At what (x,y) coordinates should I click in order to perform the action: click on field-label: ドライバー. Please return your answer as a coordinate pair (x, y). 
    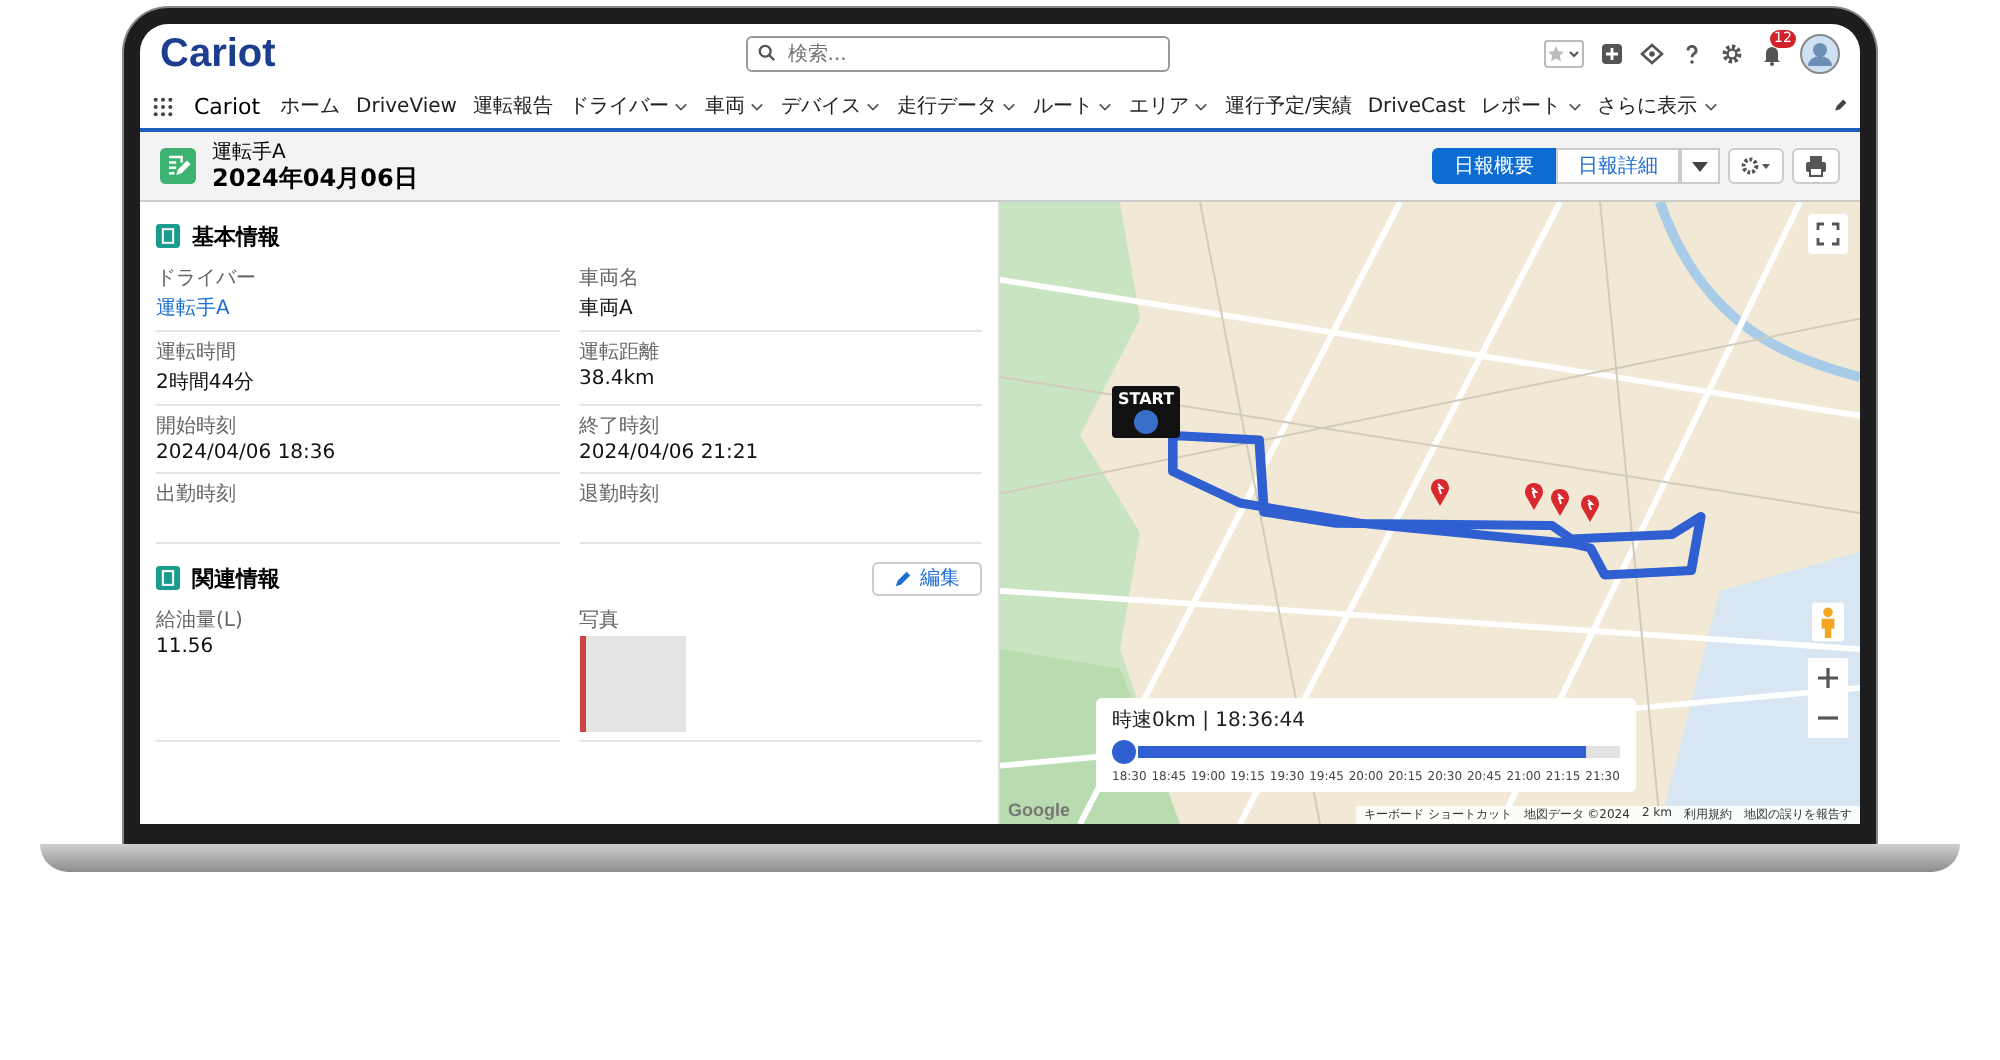
    Looking at the image, I should click on (207, 279).